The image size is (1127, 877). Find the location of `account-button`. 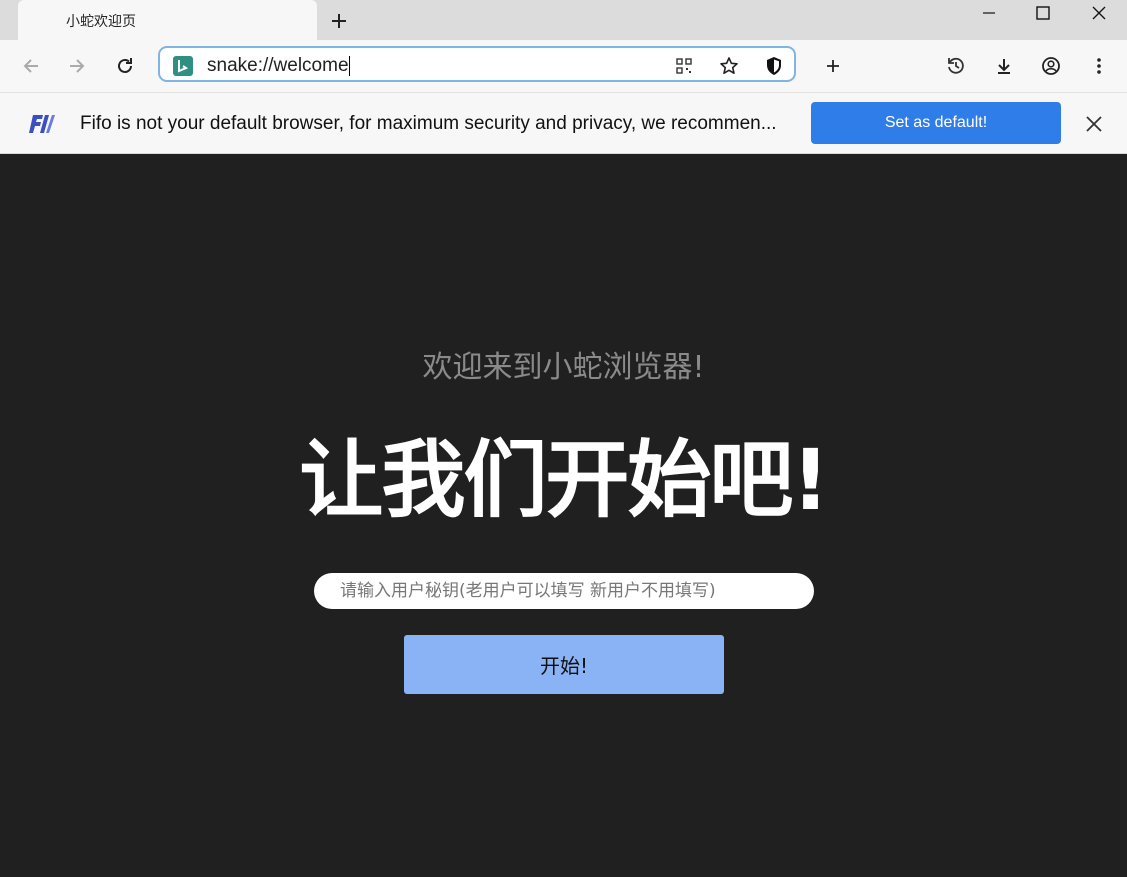

account-button is located at coordinates (1051, 66).